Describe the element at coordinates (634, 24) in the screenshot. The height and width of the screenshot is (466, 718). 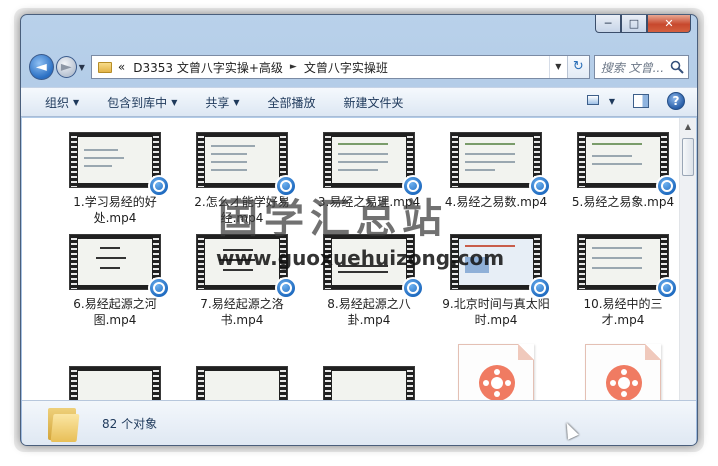
I see `maximize-button: □` at that location.